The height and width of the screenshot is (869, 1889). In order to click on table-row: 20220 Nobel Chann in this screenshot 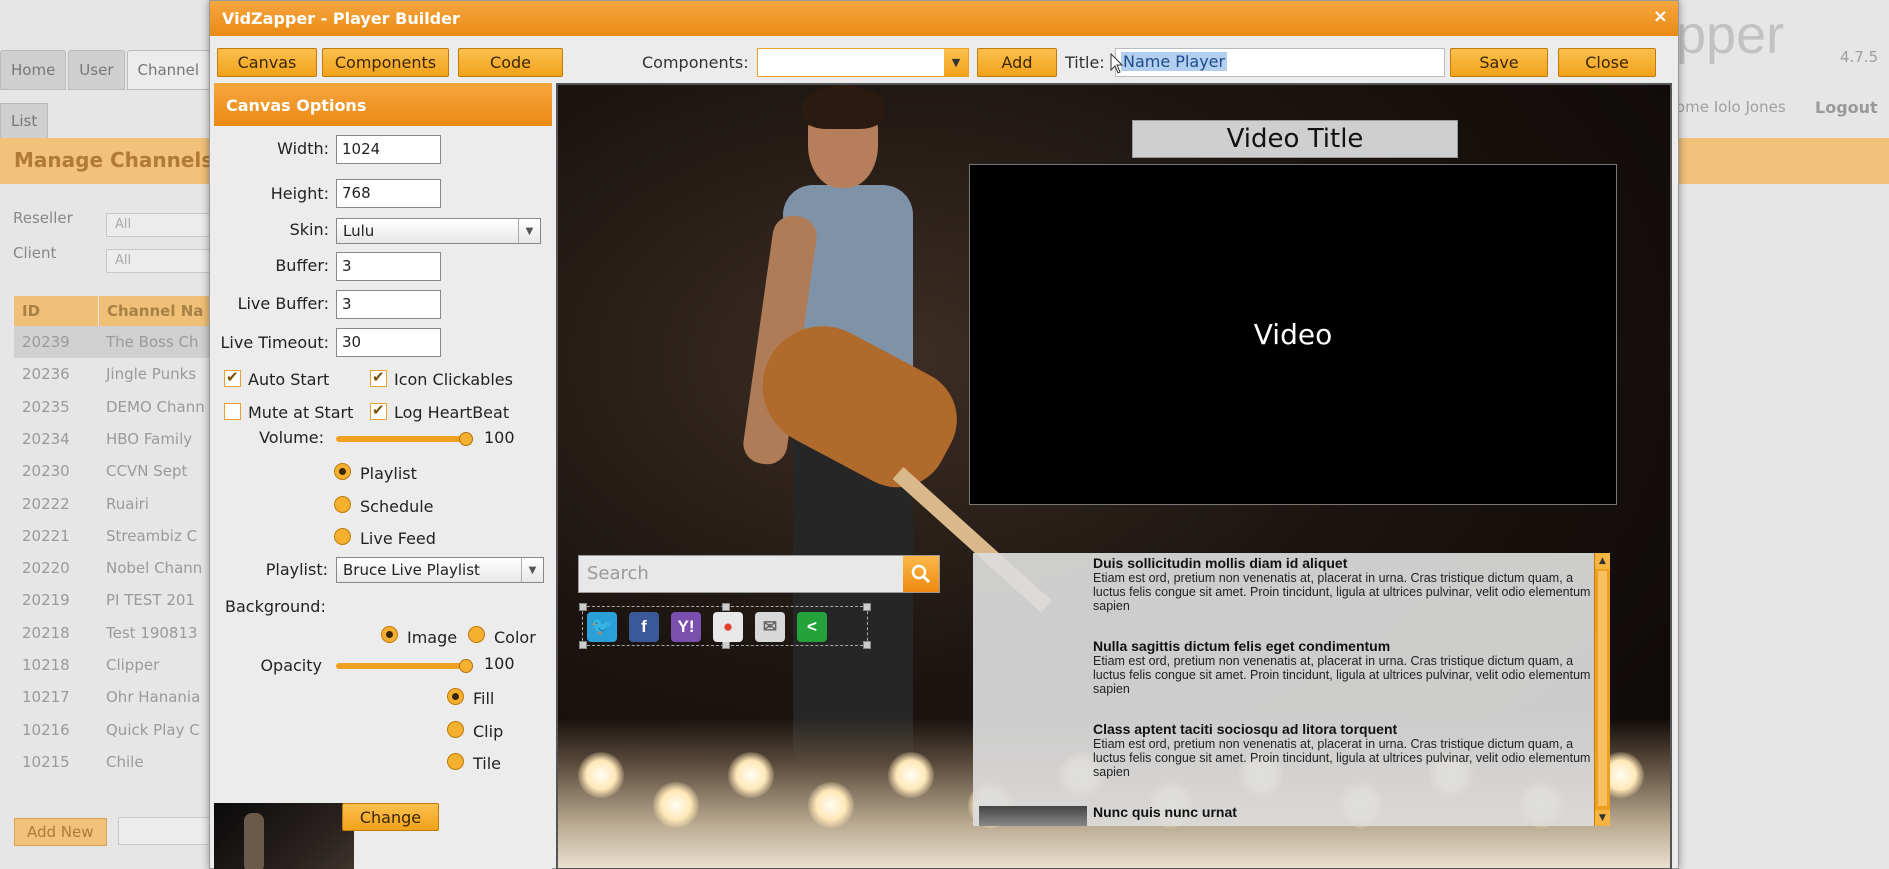, I will do `click(114, 568)`.